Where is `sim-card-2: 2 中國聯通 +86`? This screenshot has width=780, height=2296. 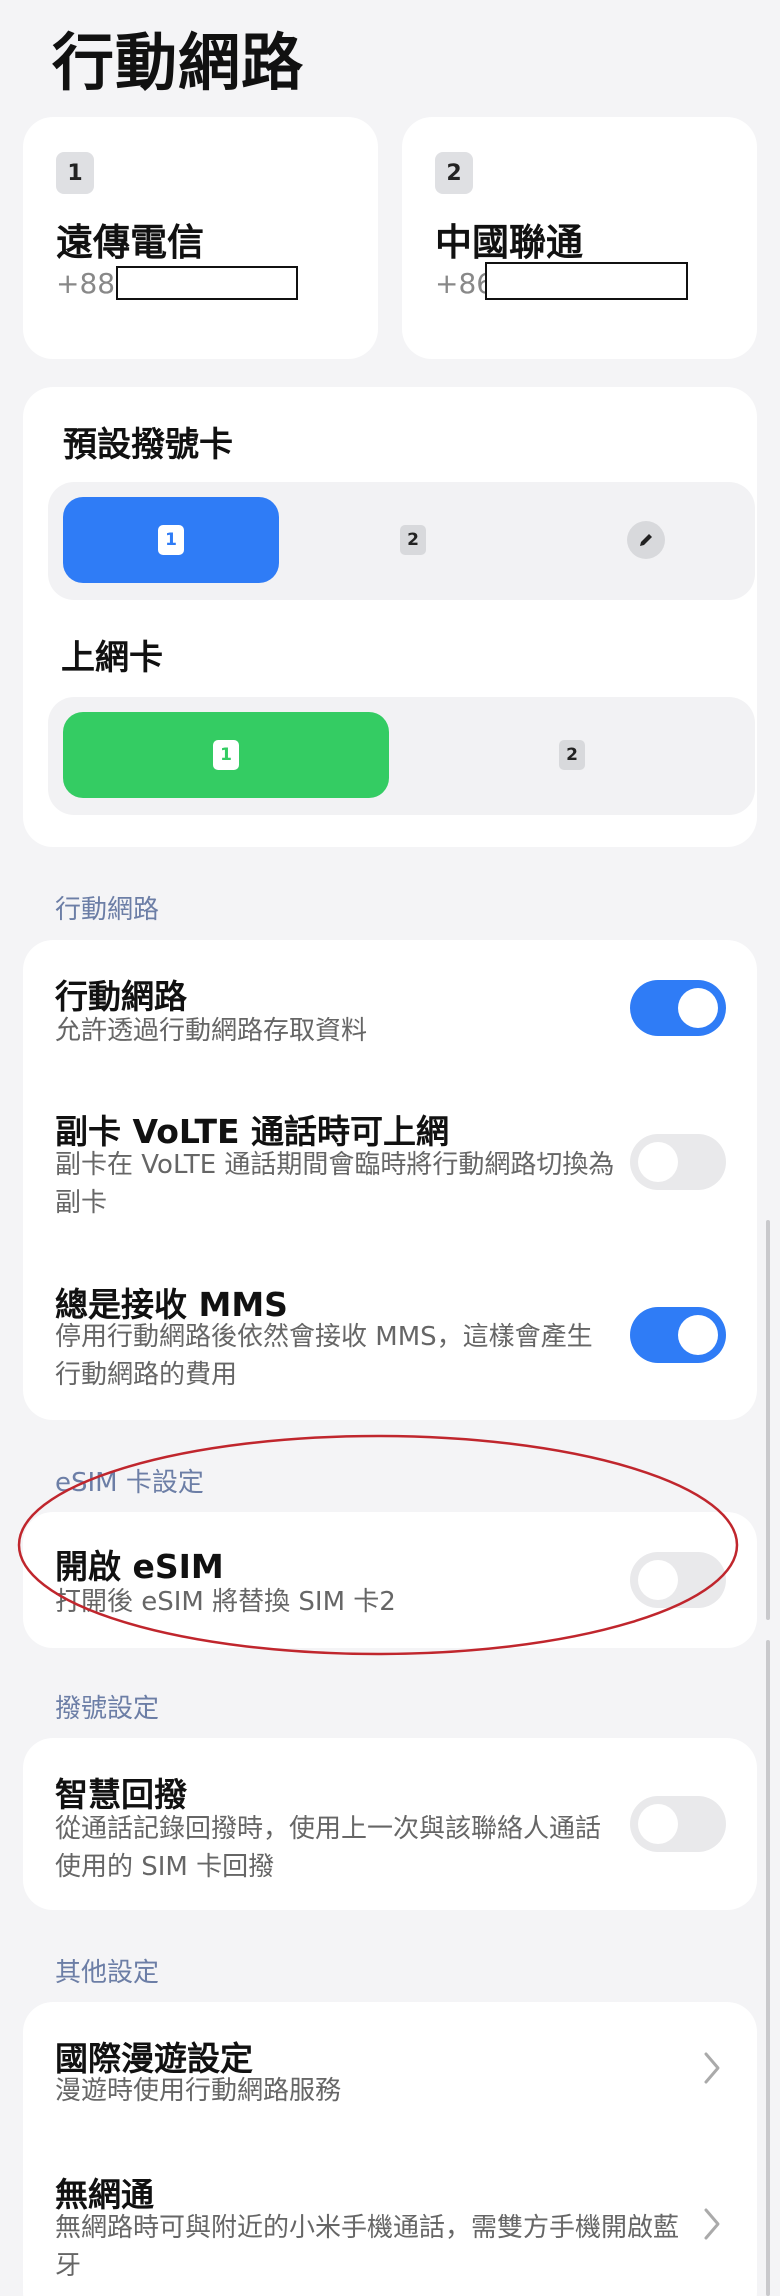 sim-card-2: 2 中國聯通 +86 is located at coordinates (579, 238).